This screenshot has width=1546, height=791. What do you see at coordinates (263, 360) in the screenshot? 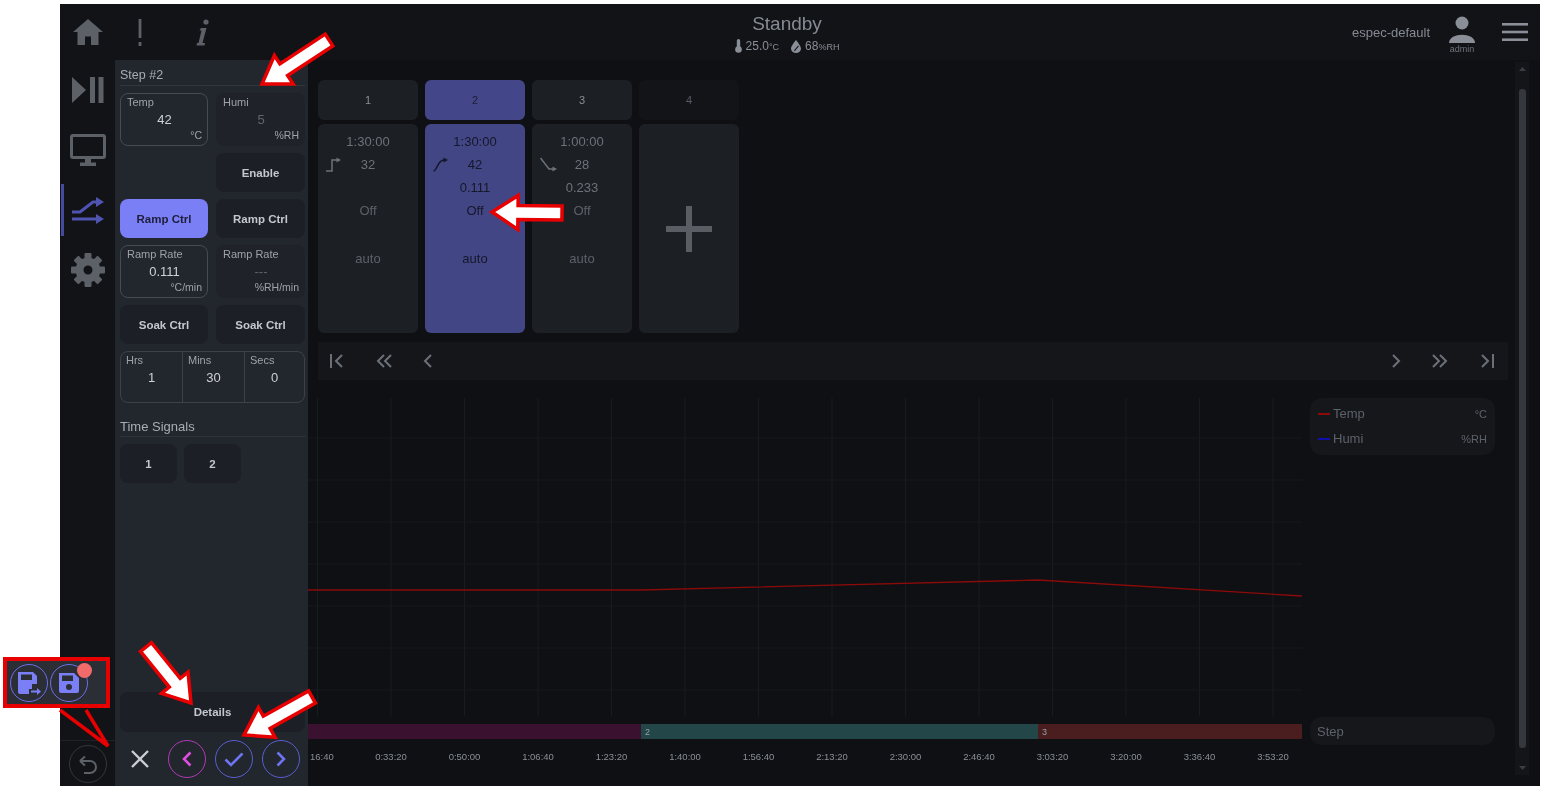
I see `field-label: Secs` at bounding box center [263, 360].